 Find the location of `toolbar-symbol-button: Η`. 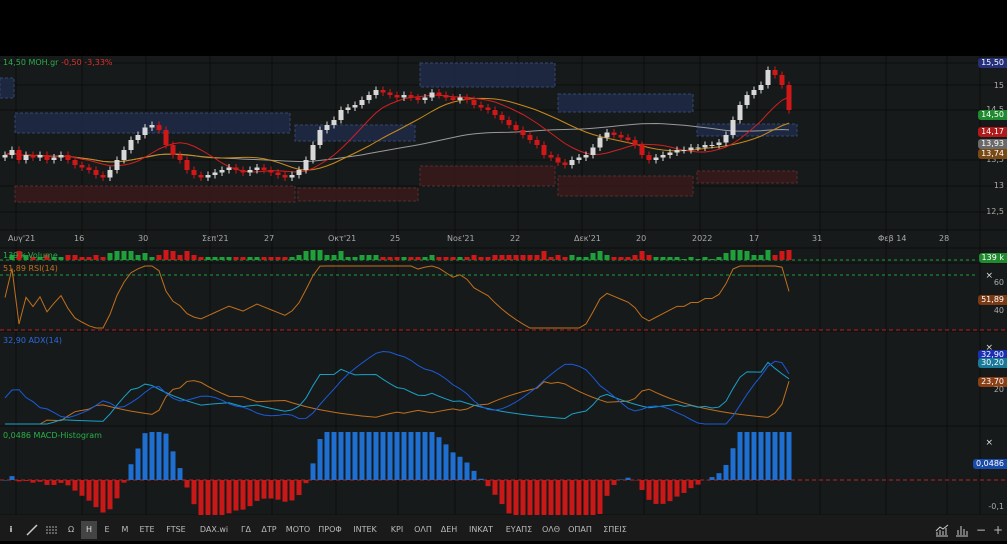

toolbar-symbol-button: Η is located at coordinates (89, 530).